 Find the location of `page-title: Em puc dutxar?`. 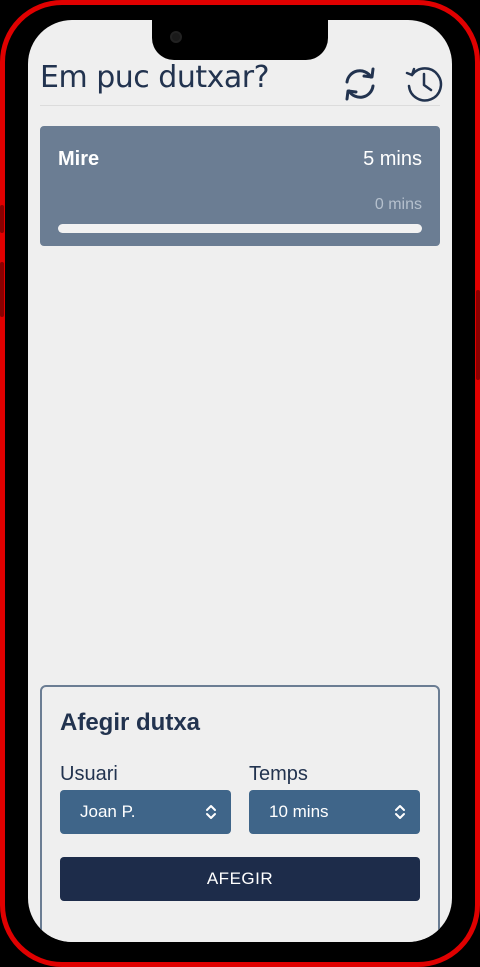

page-title: Em puc dutxar? is located at coordinates (155, 77).